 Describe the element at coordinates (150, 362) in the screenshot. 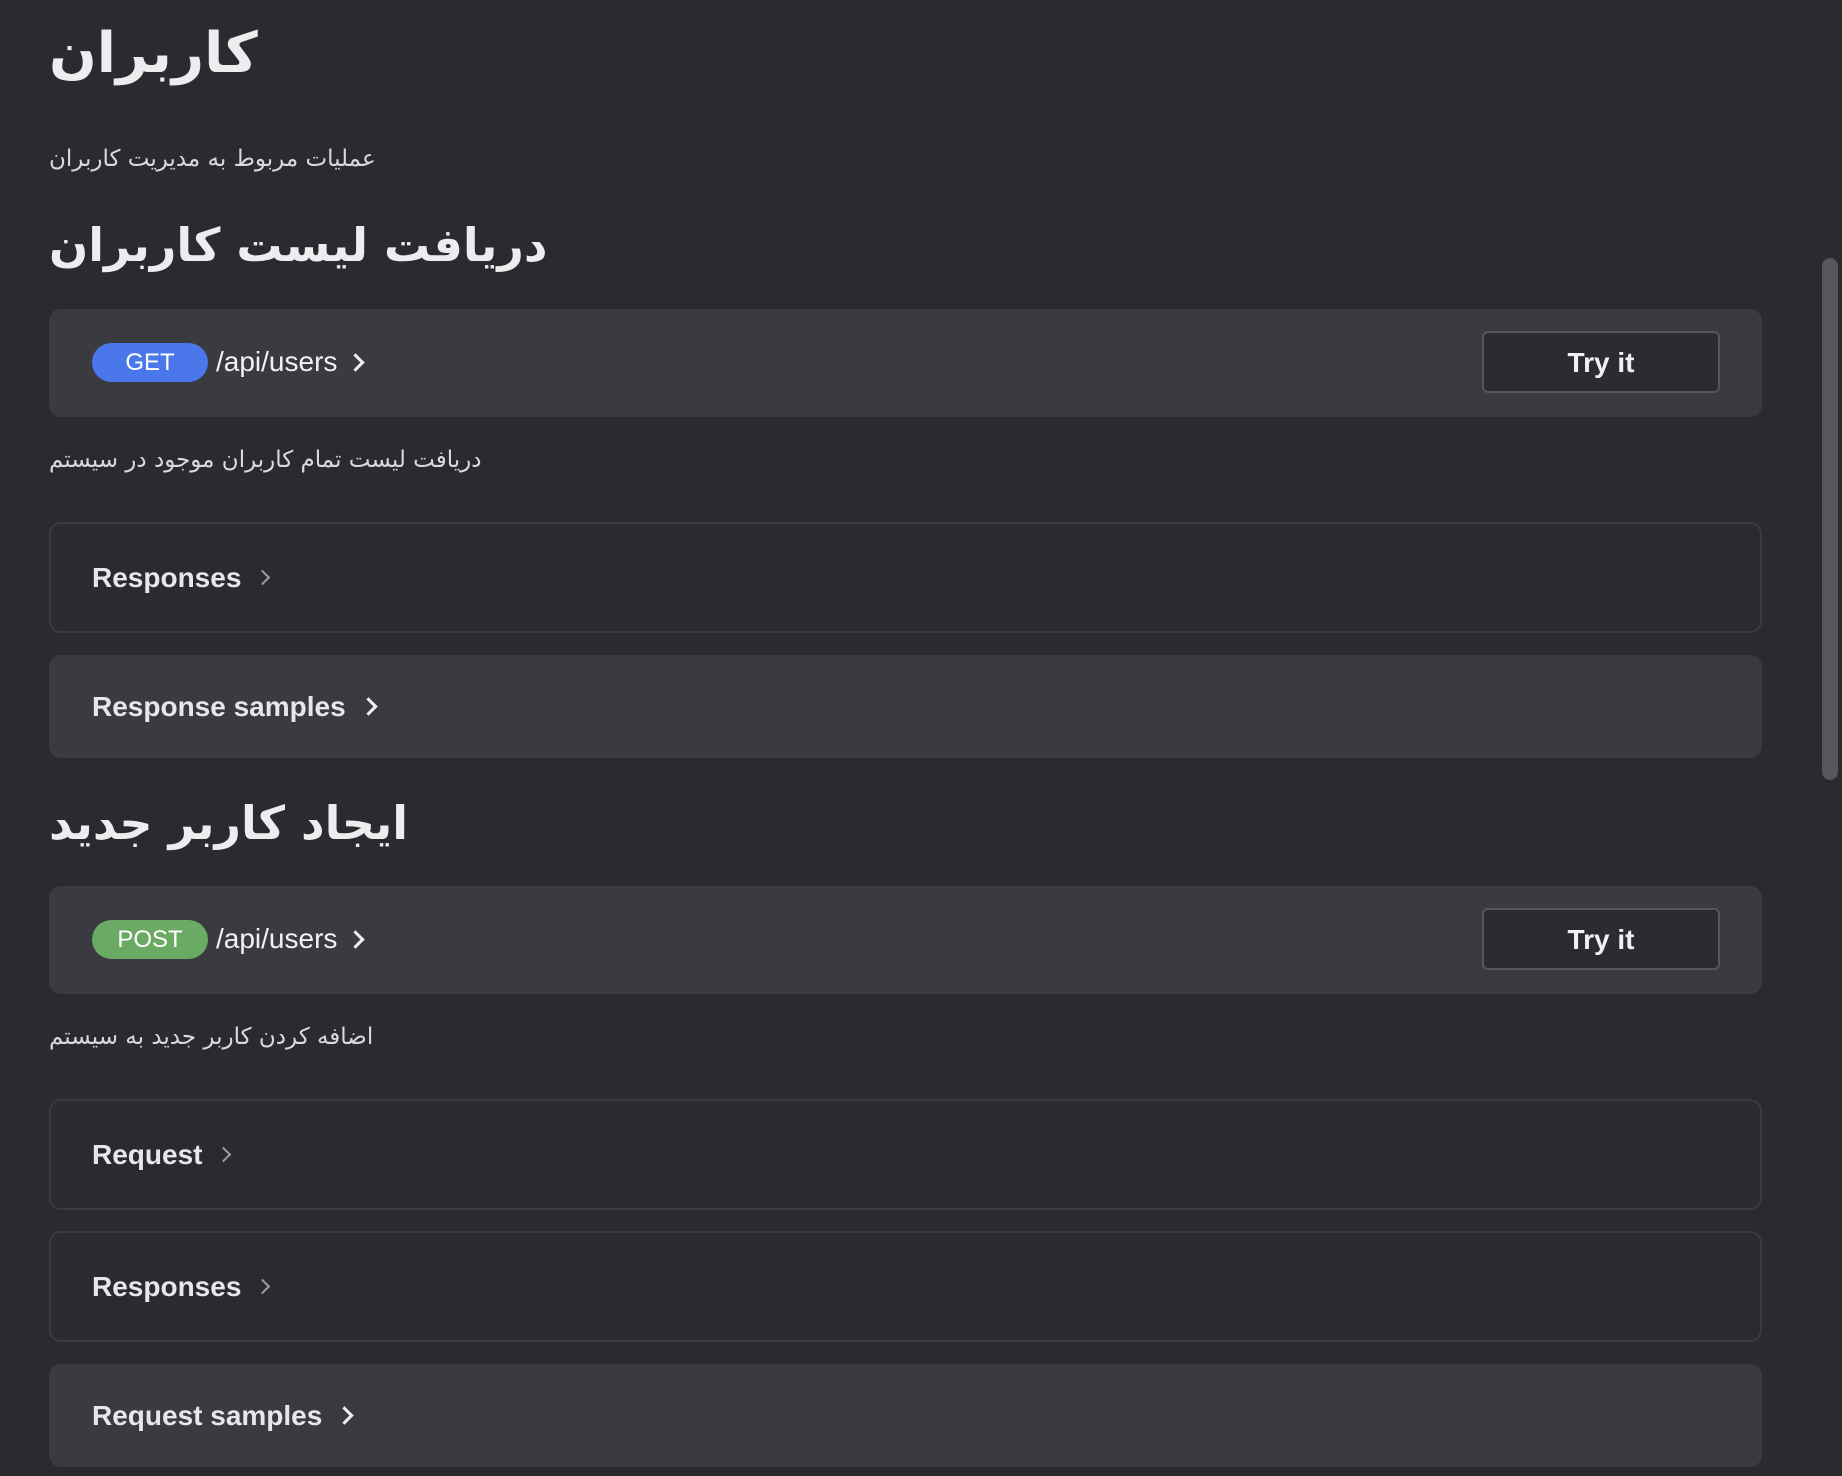

I see `method-badge-get: GET` at that location.